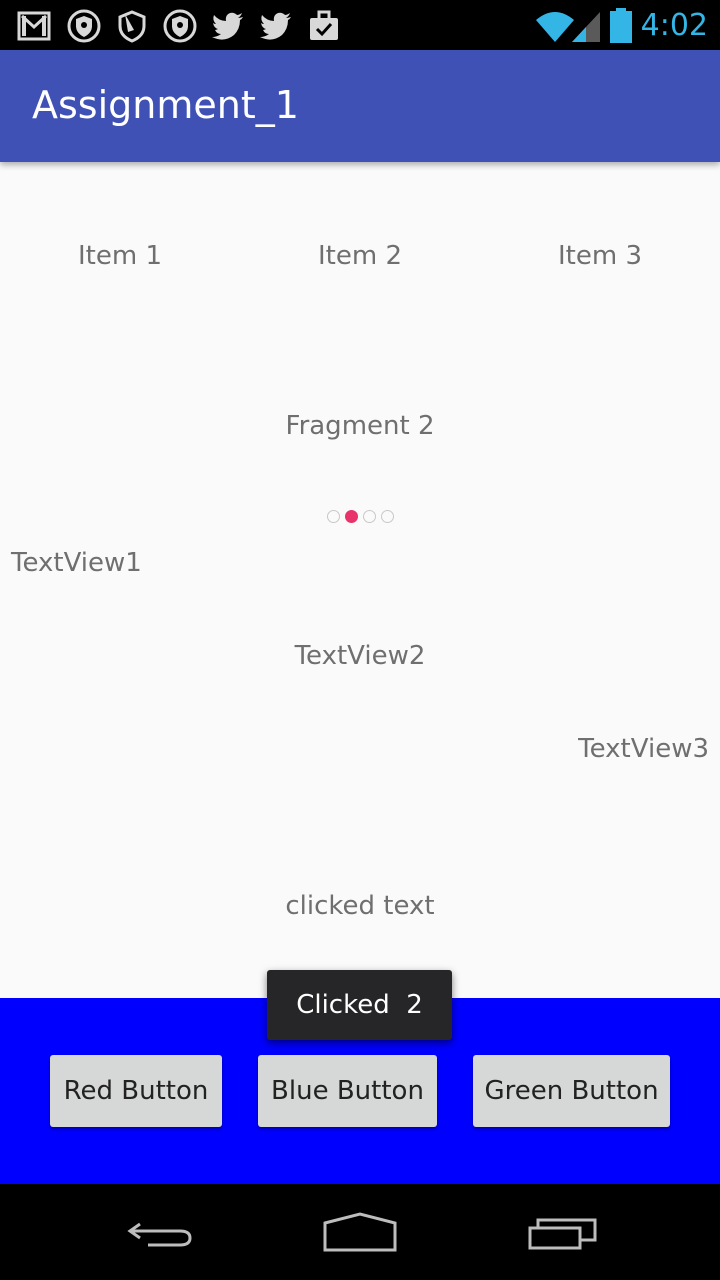 Image resolution: width=720 pixels, height=1280 pixels. What do you see at coordinates (360, 106) in the screenshot?
I see `app-bar: Assignment_1` at bounding box center [360, 106].